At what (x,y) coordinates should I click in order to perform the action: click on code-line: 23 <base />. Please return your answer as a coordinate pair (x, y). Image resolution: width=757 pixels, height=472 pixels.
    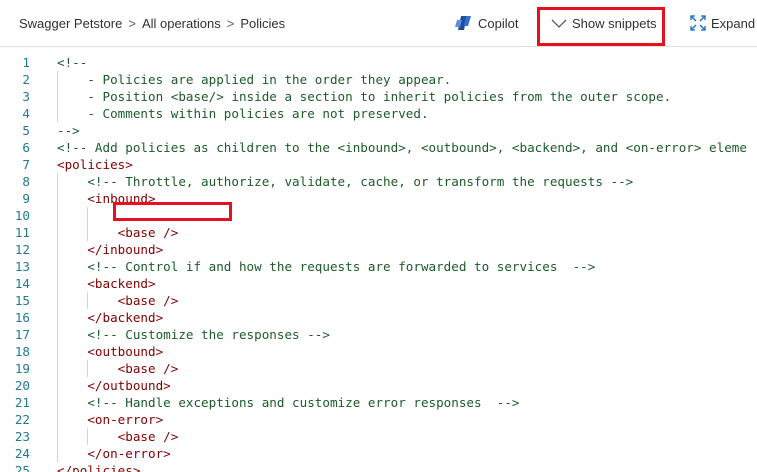
    Looking at the image, I should click on (378, 436).